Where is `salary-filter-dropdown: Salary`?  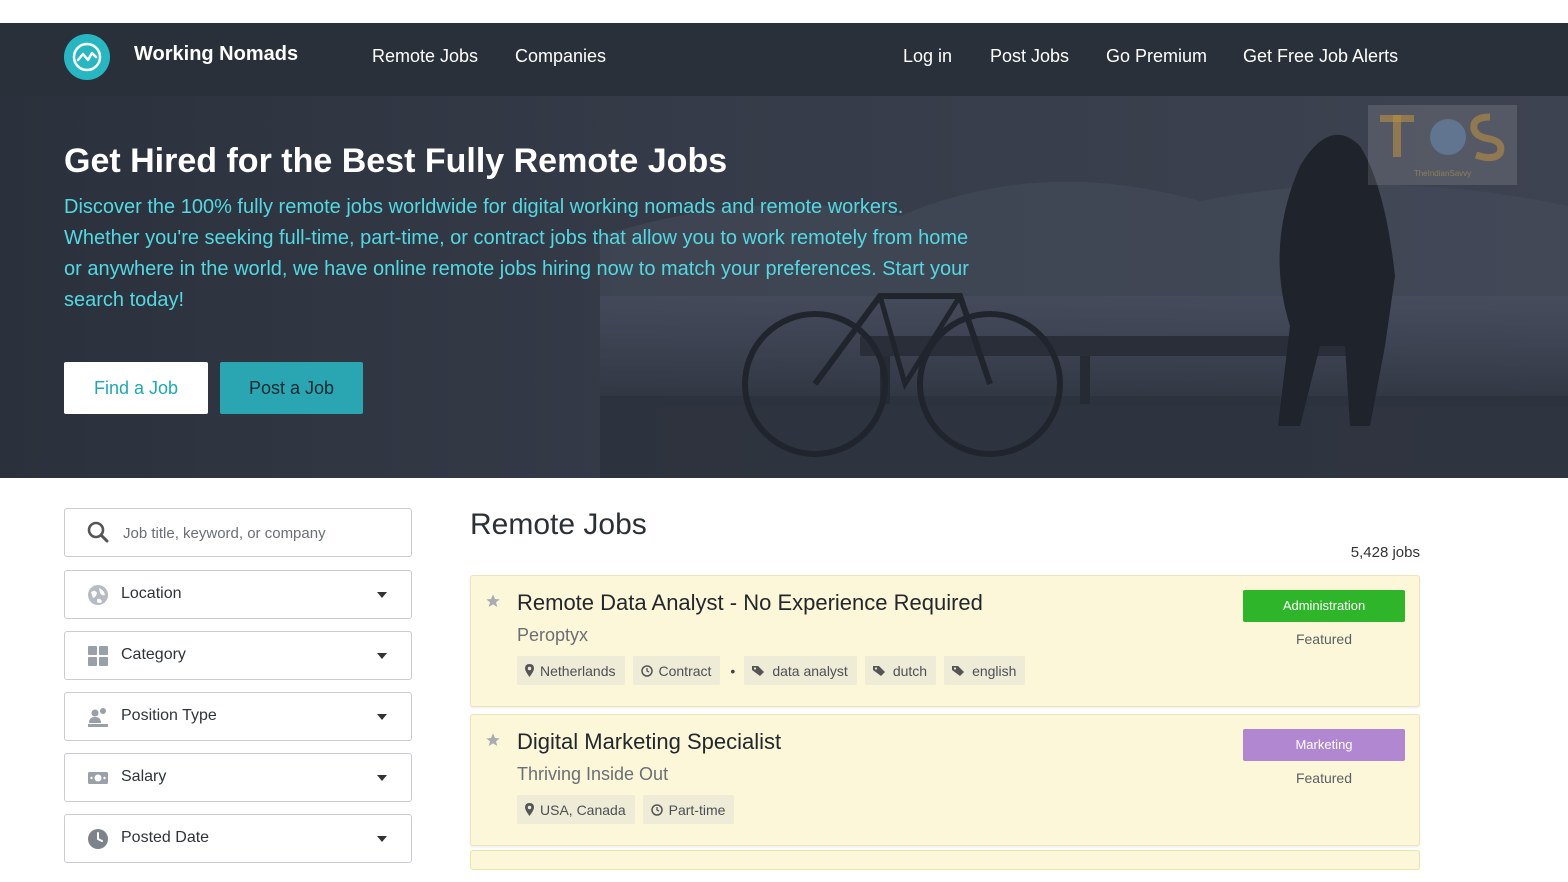 salary-filter-dropdown: Salary is located at coordinates (238, 777).